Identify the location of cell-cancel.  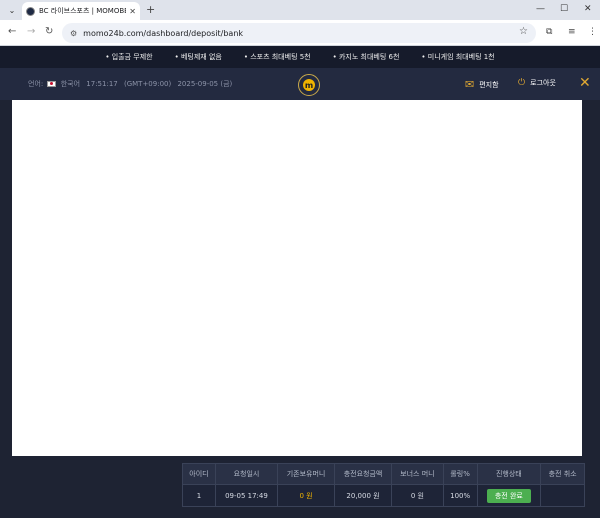
(562, 495).